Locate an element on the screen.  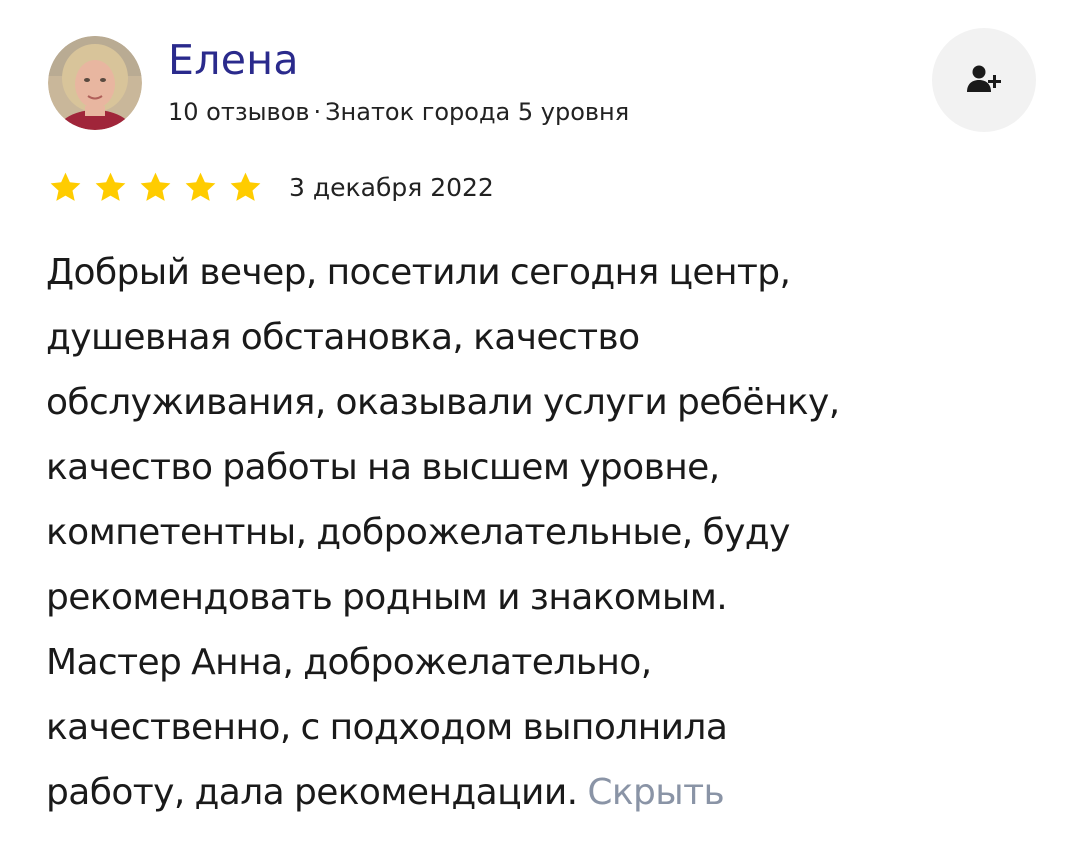
avatar is located at coordinates (95, 83).